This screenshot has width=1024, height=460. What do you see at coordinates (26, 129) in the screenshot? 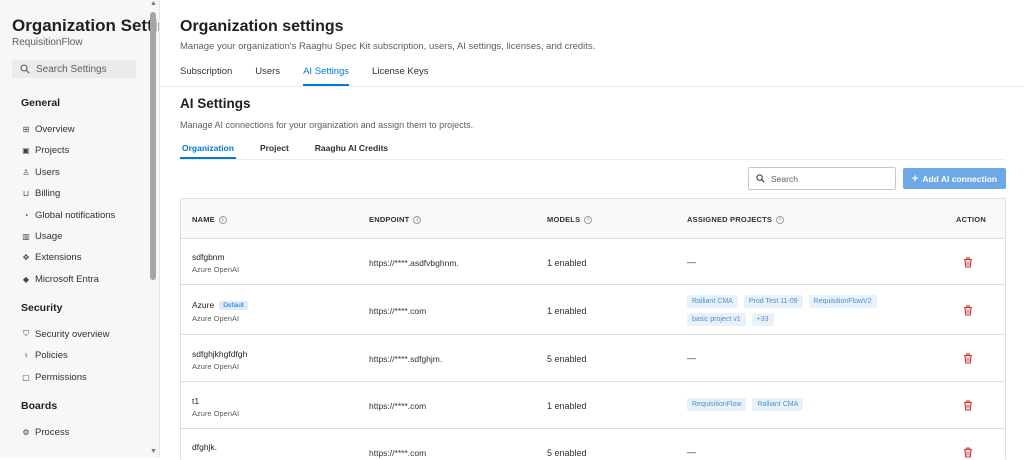
I see `grid-icon: ⊞` at bounding box center [26, 129].